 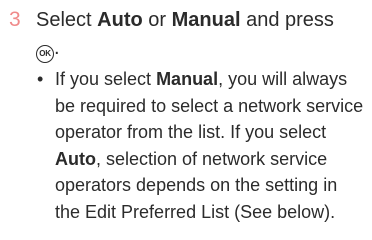 What do you see at coordinates (45, 54) in the screenshot?
I see `ok-button-icon: OK` at bounding box center [45, 54].